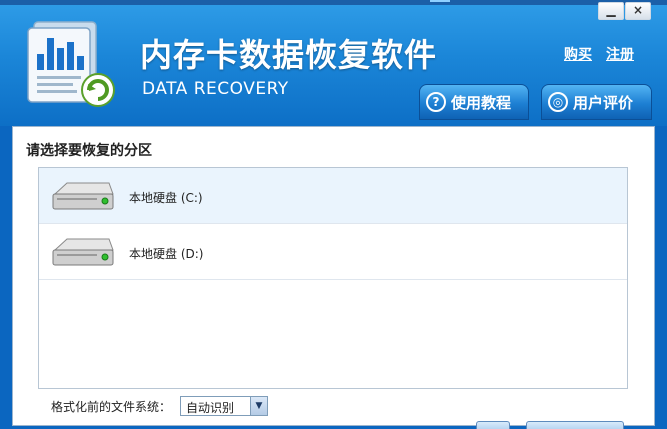 The height and width of the screenshot is (429, 667). I want to click on partition-row-d: 本地硬盘 (D:), so click(333, 252).